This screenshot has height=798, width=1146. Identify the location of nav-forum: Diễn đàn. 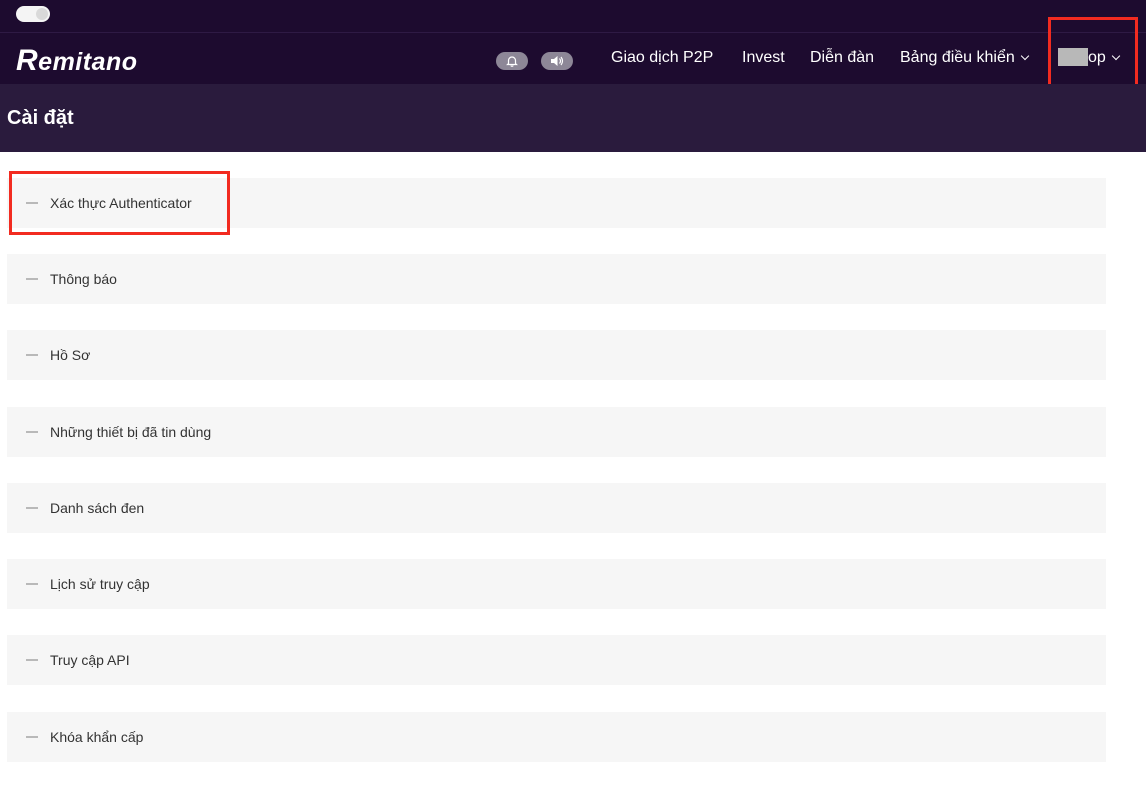
(842, 58).